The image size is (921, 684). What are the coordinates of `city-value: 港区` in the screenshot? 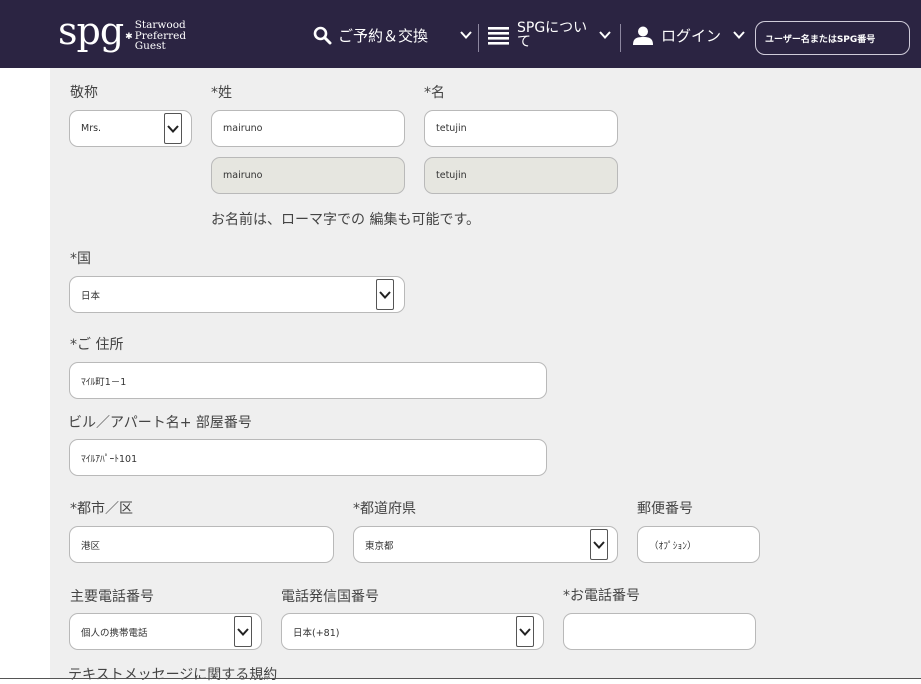 It's located at (91, 546).